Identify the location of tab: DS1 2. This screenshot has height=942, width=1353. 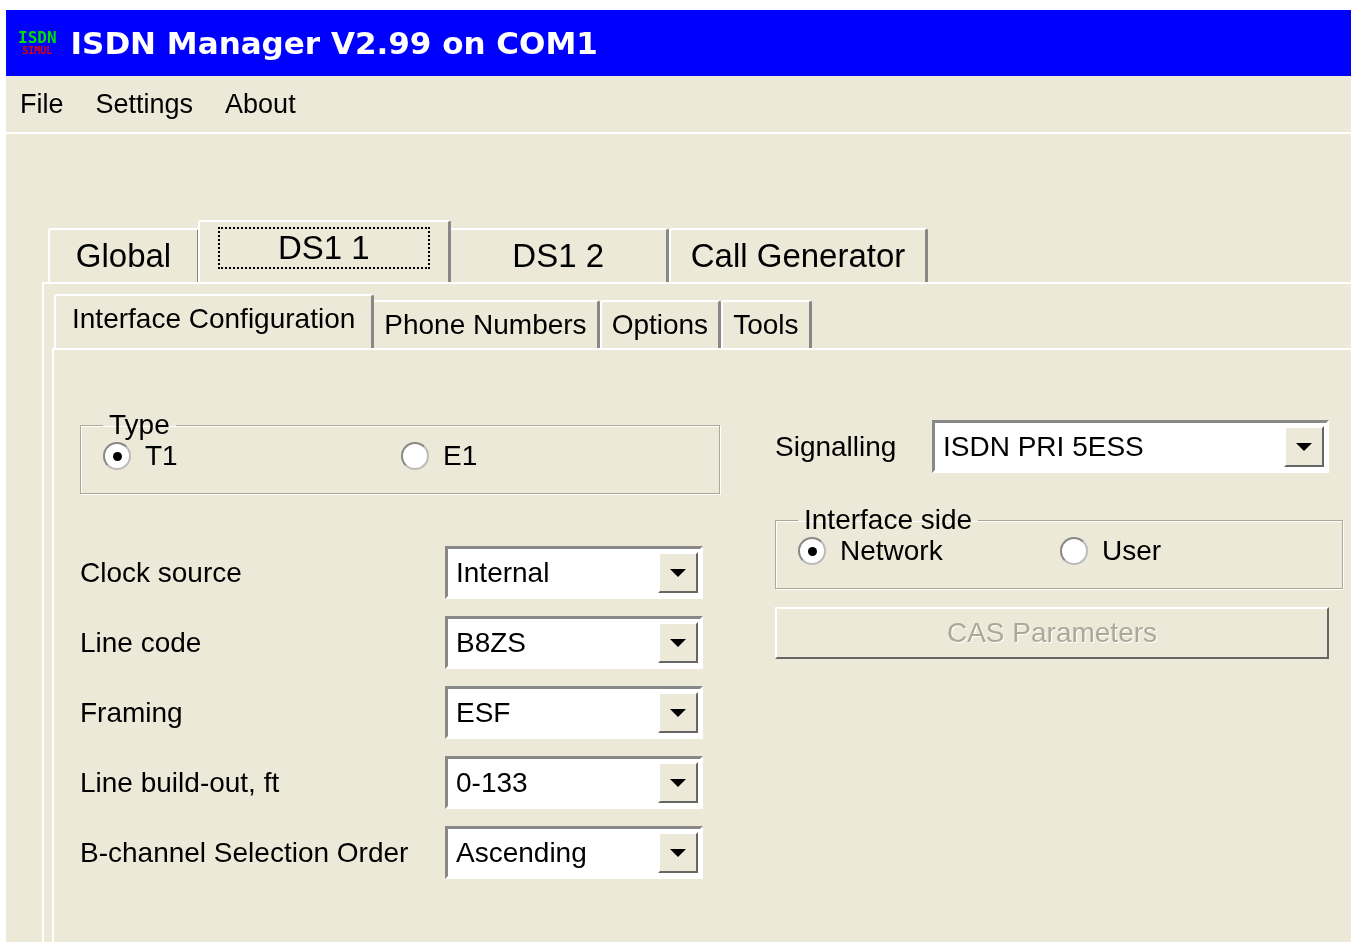
(558, 255).